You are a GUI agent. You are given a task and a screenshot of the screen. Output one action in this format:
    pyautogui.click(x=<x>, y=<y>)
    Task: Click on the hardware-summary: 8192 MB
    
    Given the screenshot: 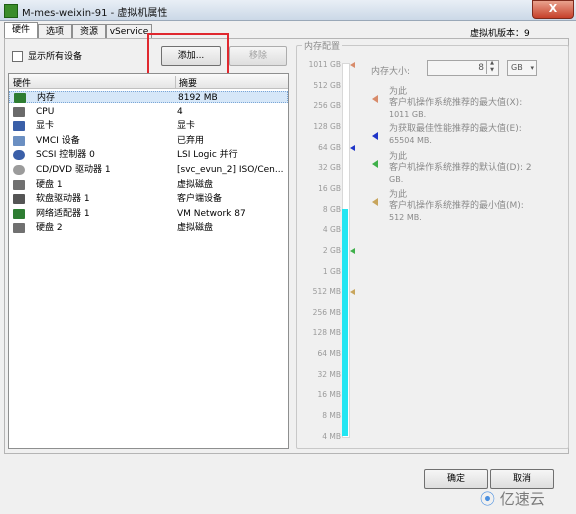 What is the action you would take?
    pyautogui.click(x=198, y=98)
    